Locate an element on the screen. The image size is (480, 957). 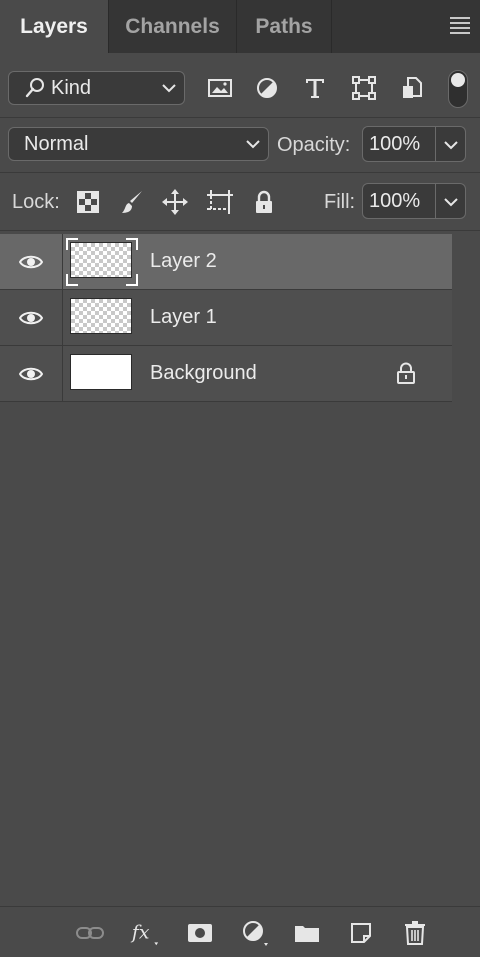
toggle-knob is located at coordinates (458, 80).